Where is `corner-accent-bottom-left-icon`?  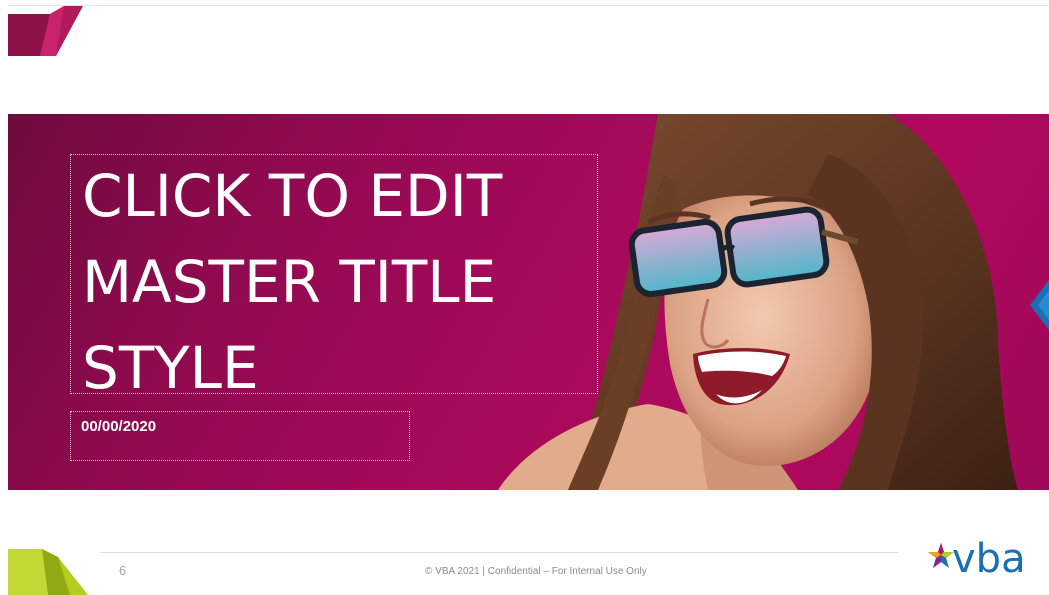
corner-accent-bottom-left-icon is located at coordinates (48, 572).